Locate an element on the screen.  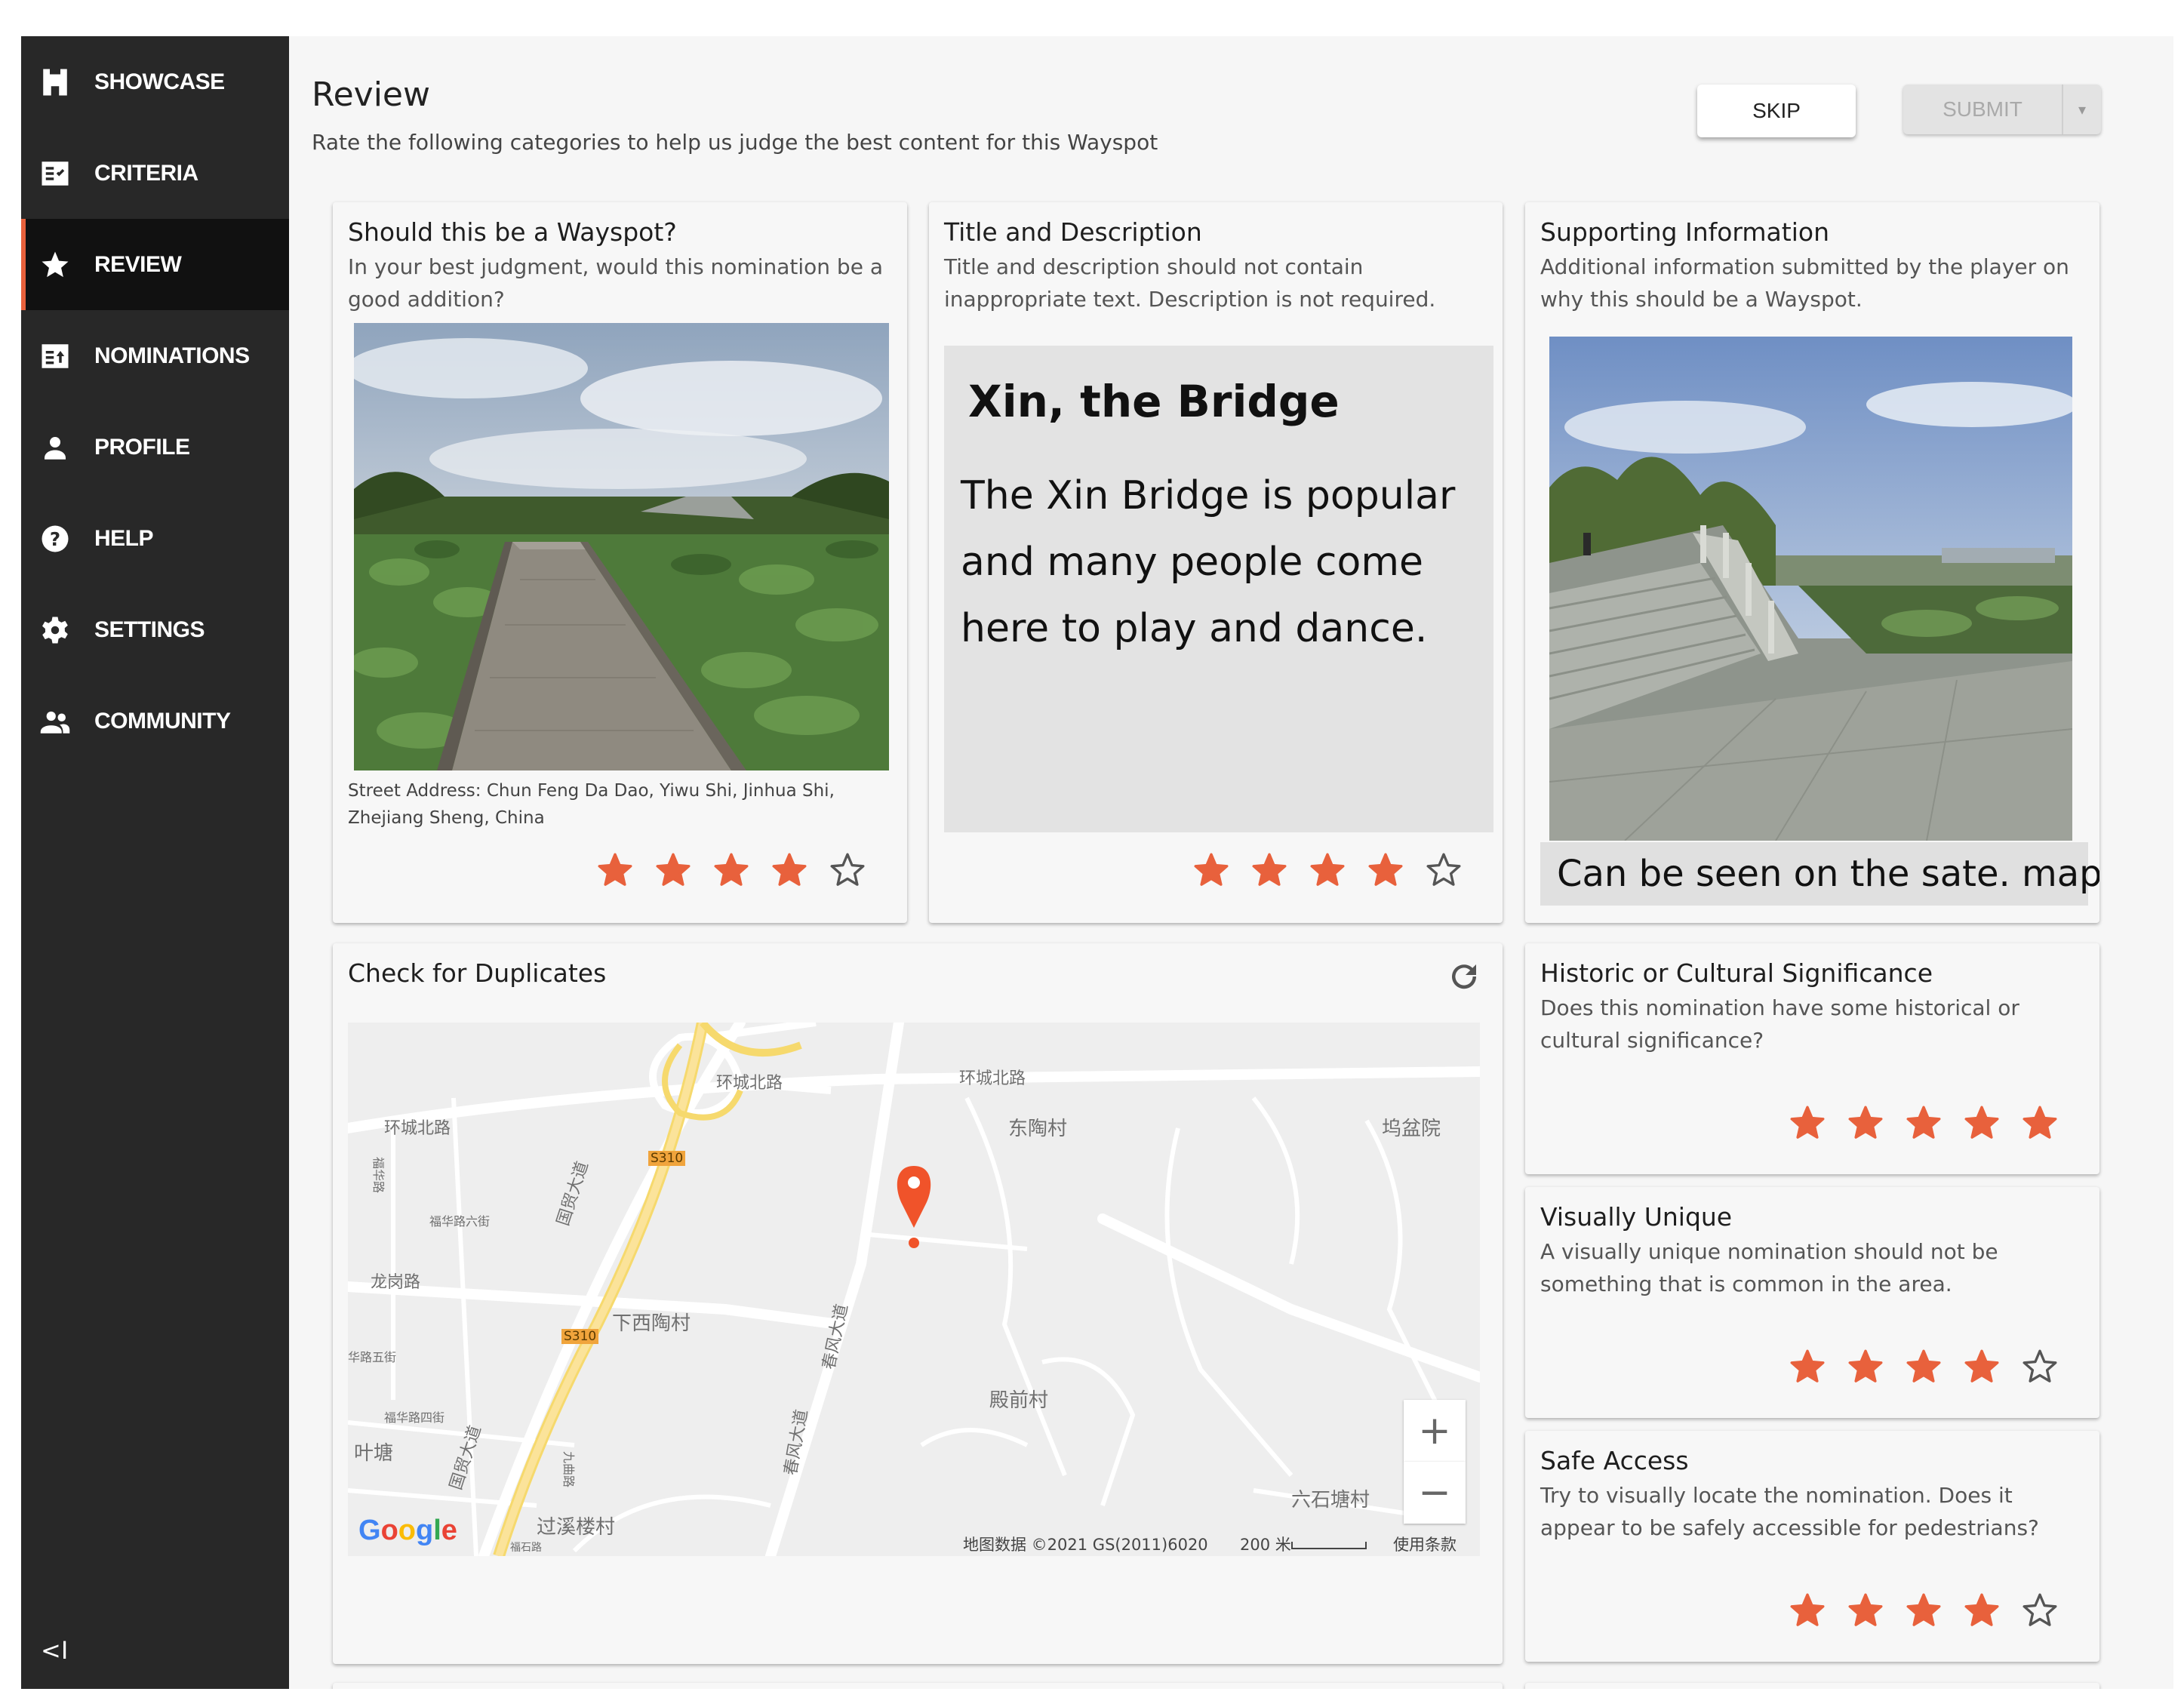
supporting-photo is located at coordinates (1810, 589).